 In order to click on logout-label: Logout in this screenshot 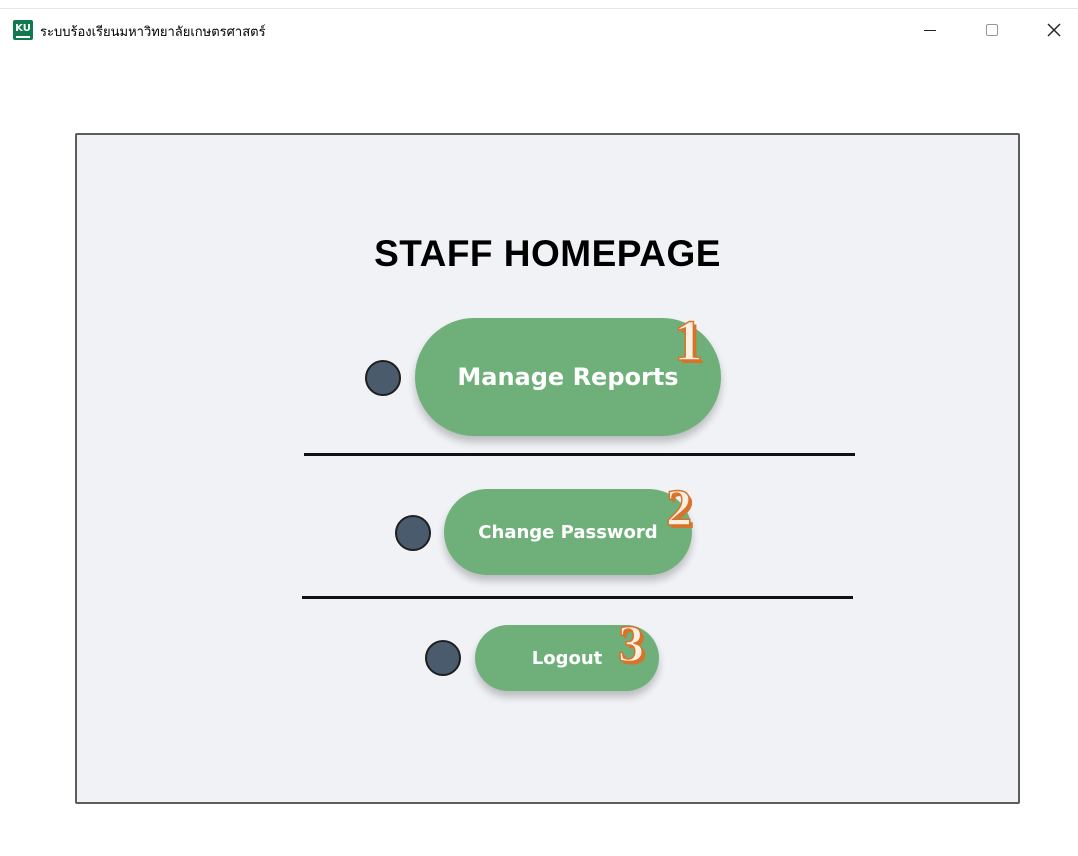, I will do `click(567, 658)`.